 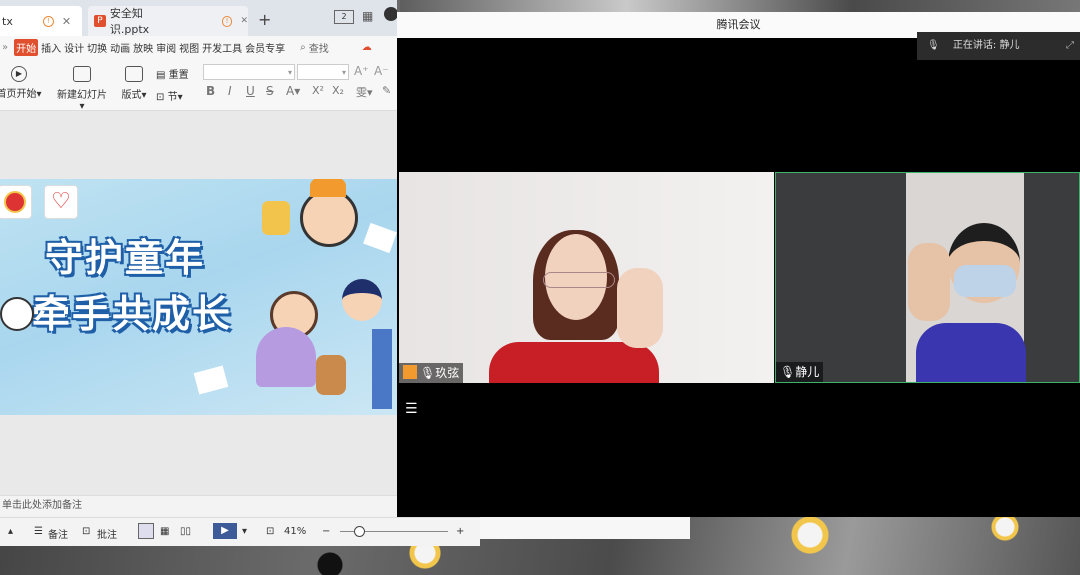 What do you see at coordinates (250, 91) in the screenshot?
I see `underline-icon: U` at bounding box center [250, 91].